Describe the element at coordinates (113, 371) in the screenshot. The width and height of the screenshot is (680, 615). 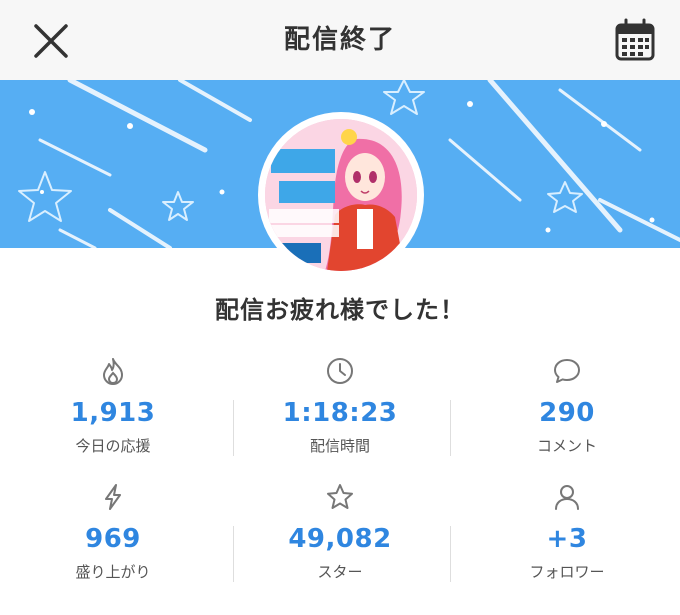
I see `flame-icon` at that location.